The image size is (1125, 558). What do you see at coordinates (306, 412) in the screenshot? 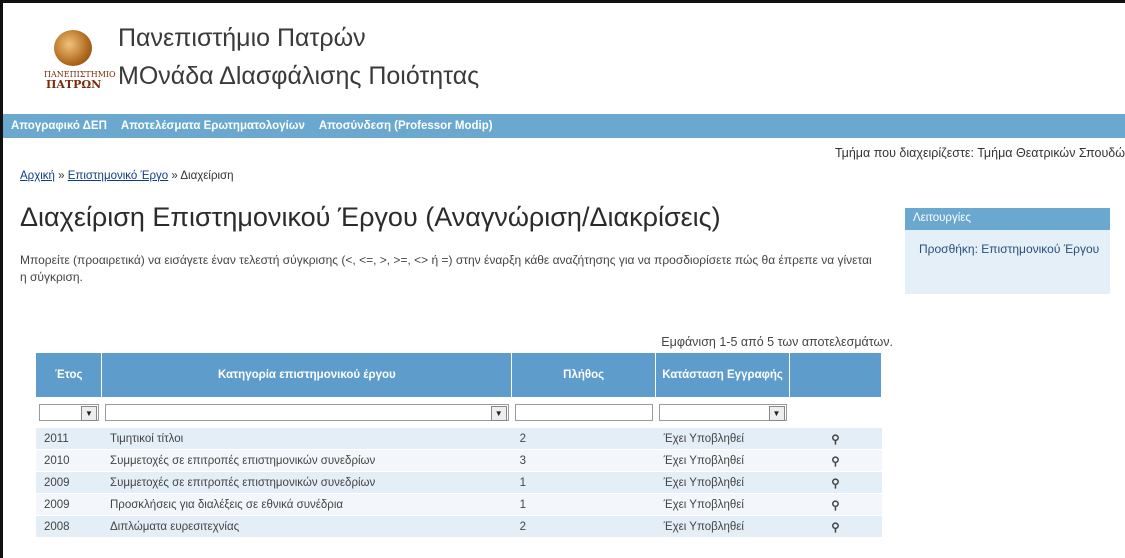
I see `category-filter-select: ▼` at bounding box center [306, 412].